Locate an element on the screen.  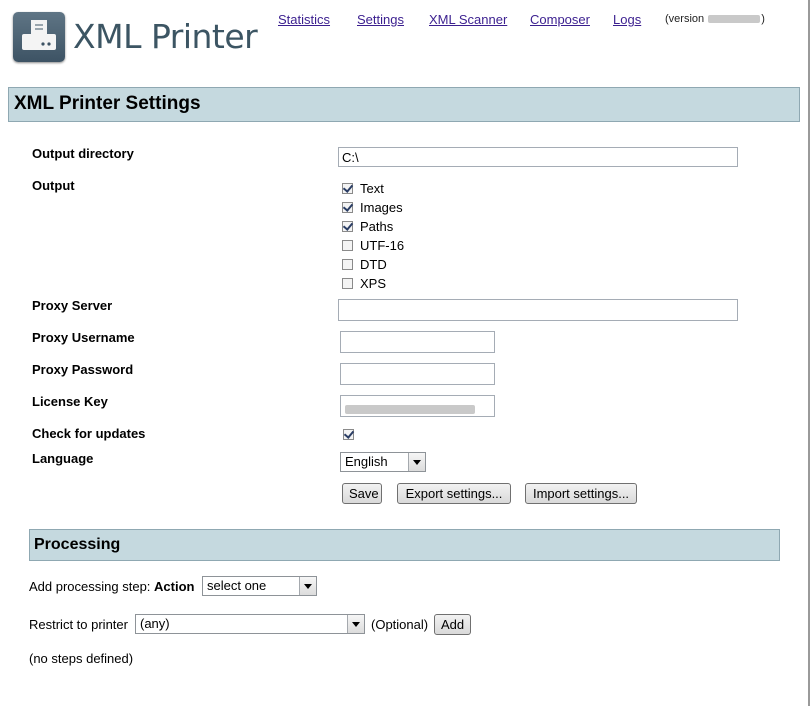
nav-xml-scanner: XML Scanner is located at coordinates (468, 19).